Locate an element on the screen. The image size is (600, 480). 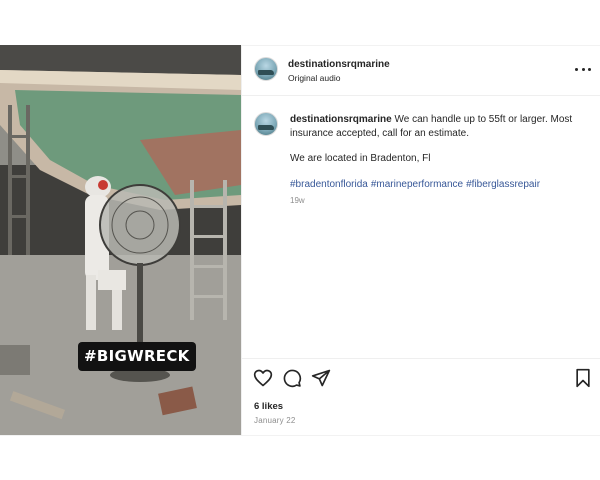
bookmark-icon is located at coordinates (583, 378).